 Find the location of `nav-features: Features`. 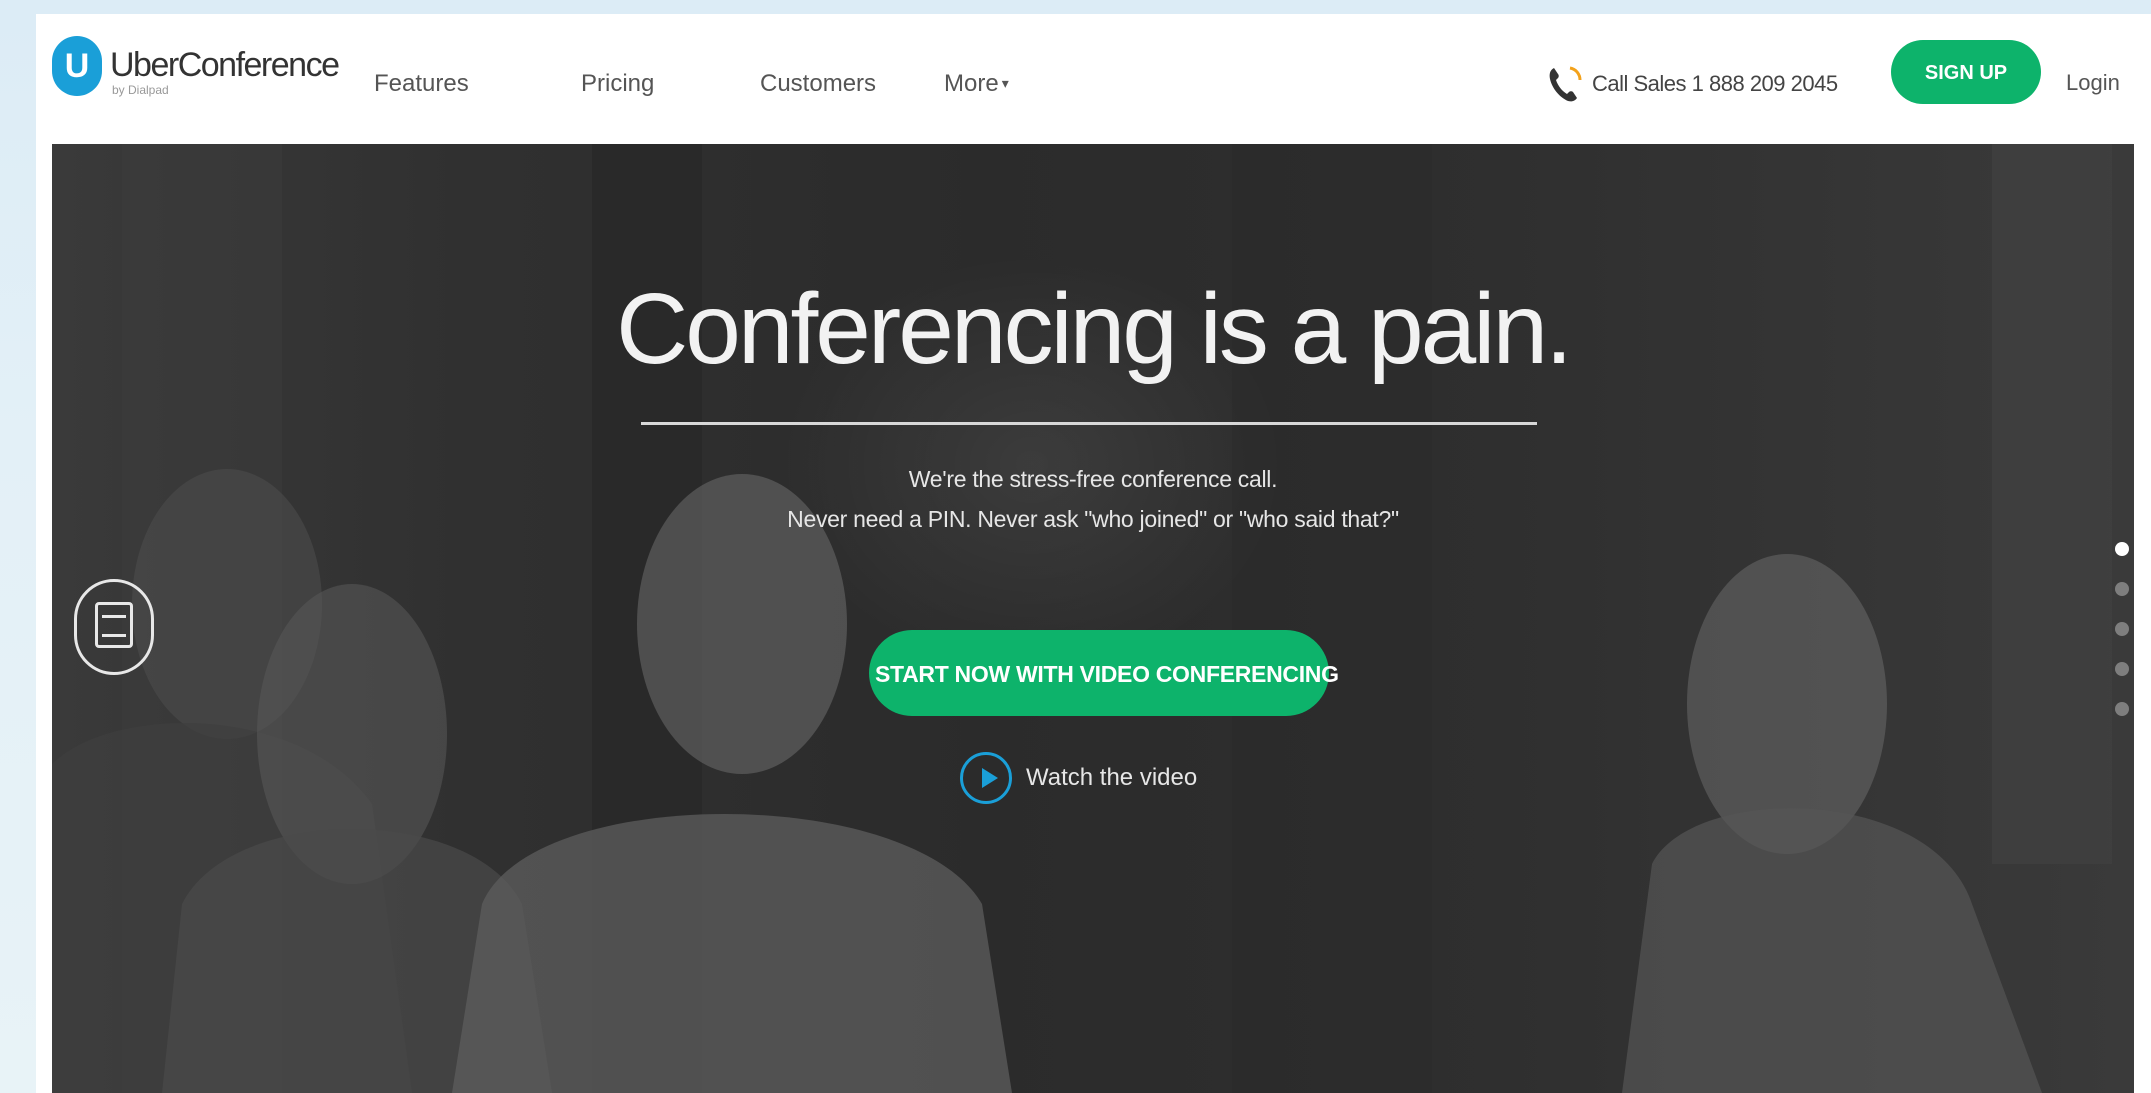

nav-features: Features is located at coordinates (421, 84).